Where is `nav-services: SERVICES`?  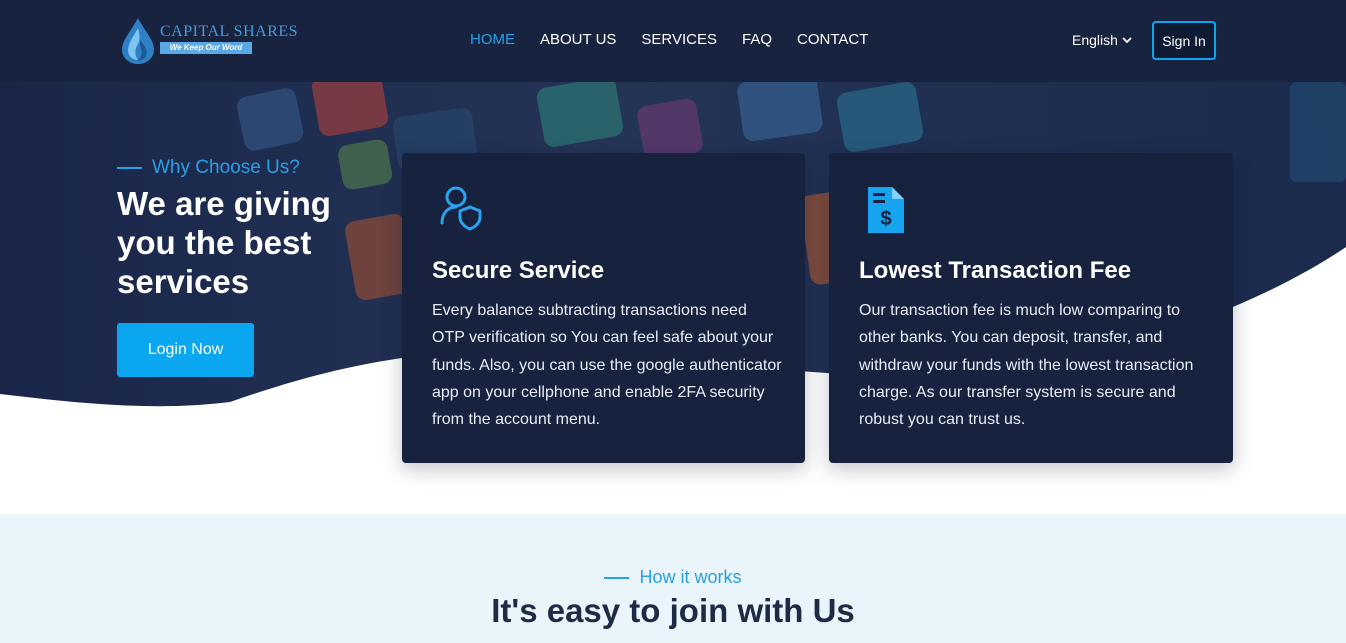 nav-services: SERVICES is located at coordinates (679, 39).